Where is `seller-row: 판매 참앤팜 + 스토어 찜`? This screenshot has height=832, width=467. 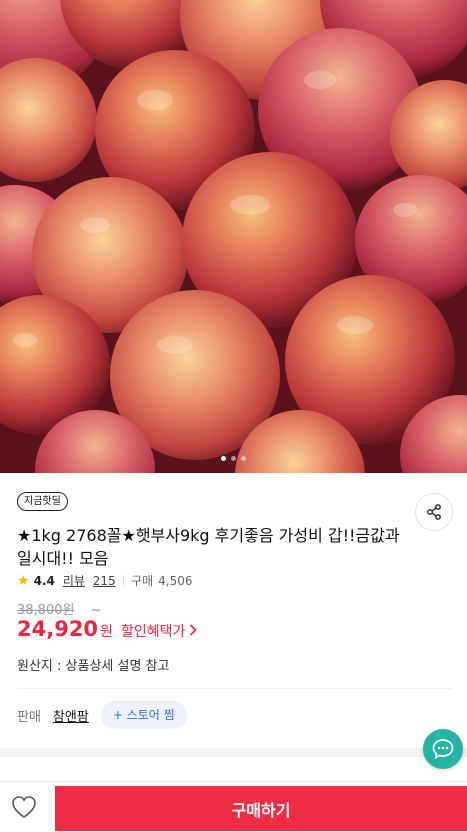
seller-row: 판매 참앤팜 + 스토어 찜 is located at coordinates (102, 715).